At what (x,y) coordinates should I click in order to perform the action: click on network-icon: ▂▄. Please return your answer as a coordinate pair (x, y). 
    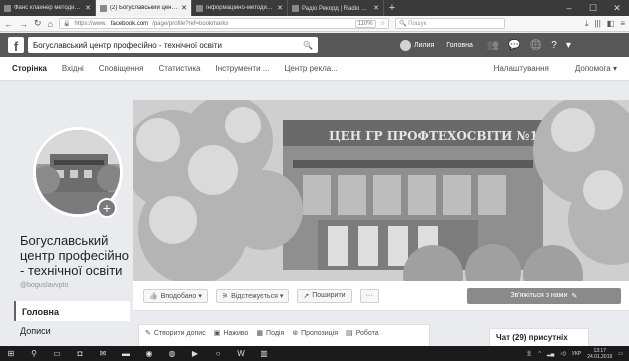
    Looking at the image, I should click on (550, 354).